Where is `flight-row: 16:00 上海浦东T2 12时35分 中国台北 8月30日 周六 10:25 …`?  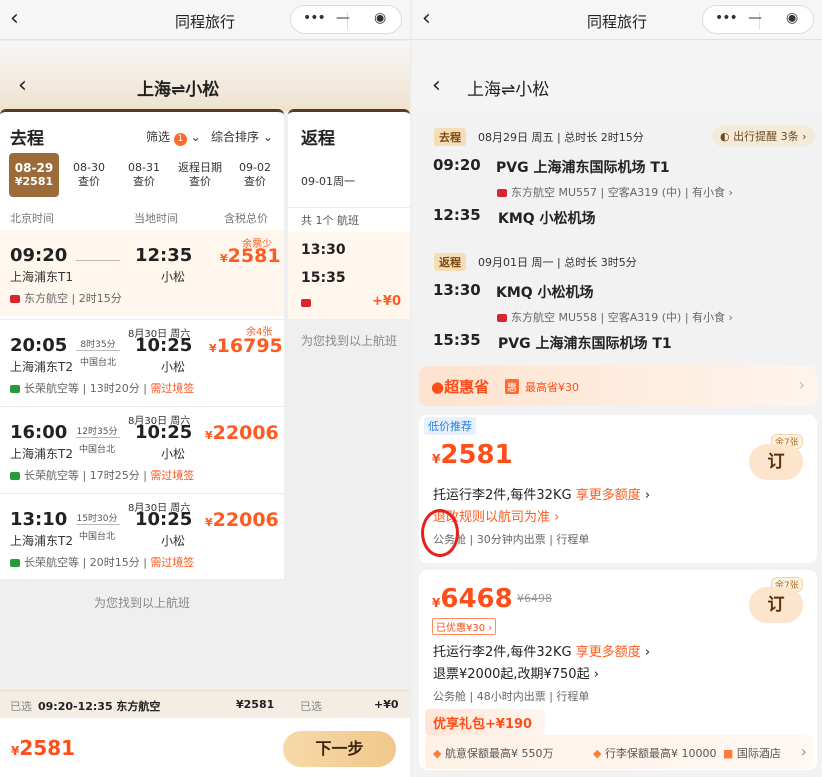
flight-row: 16:00 上海浦东T2 12时35分 中国台北 8月30日 周六 10:25 … is located at coordinates (142, 449).